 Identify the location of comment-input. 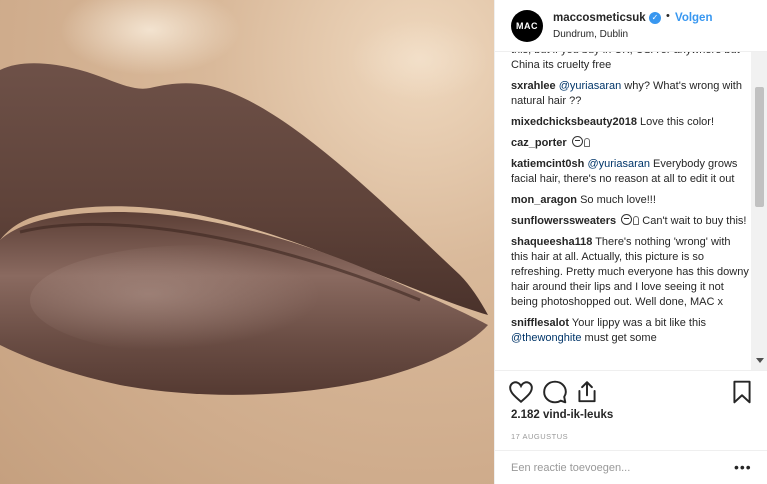
(611, 468).